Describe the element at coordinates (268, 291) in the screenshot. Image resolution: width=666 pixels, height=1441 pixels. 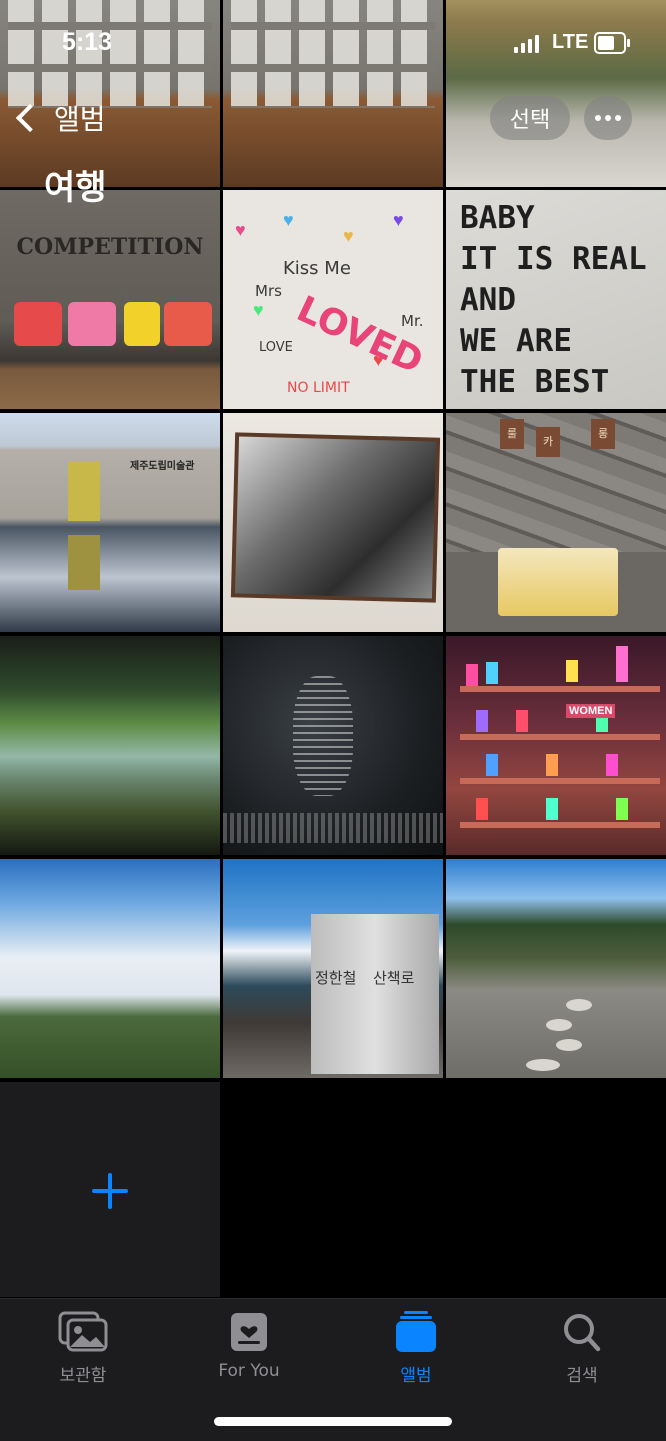
I see `photo-caption-text: Mrs` at that location.